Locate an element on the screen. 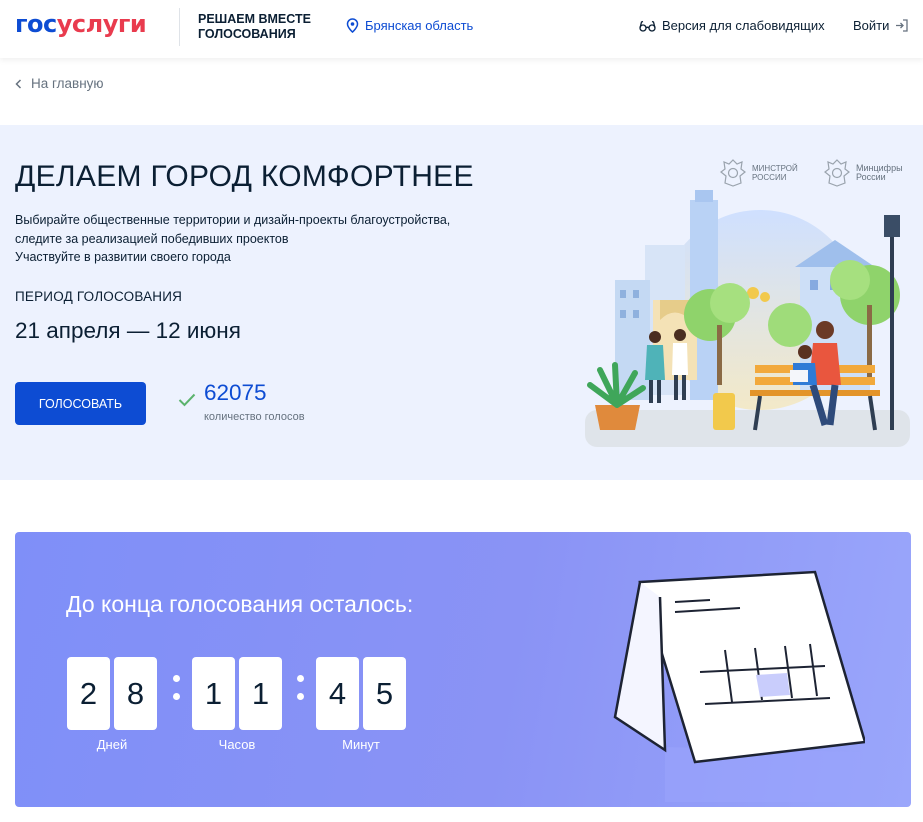 Image resolution: width=923 pixels, height=822 pixels. days-digit-1: 2 is located at coordinates (88, 693).